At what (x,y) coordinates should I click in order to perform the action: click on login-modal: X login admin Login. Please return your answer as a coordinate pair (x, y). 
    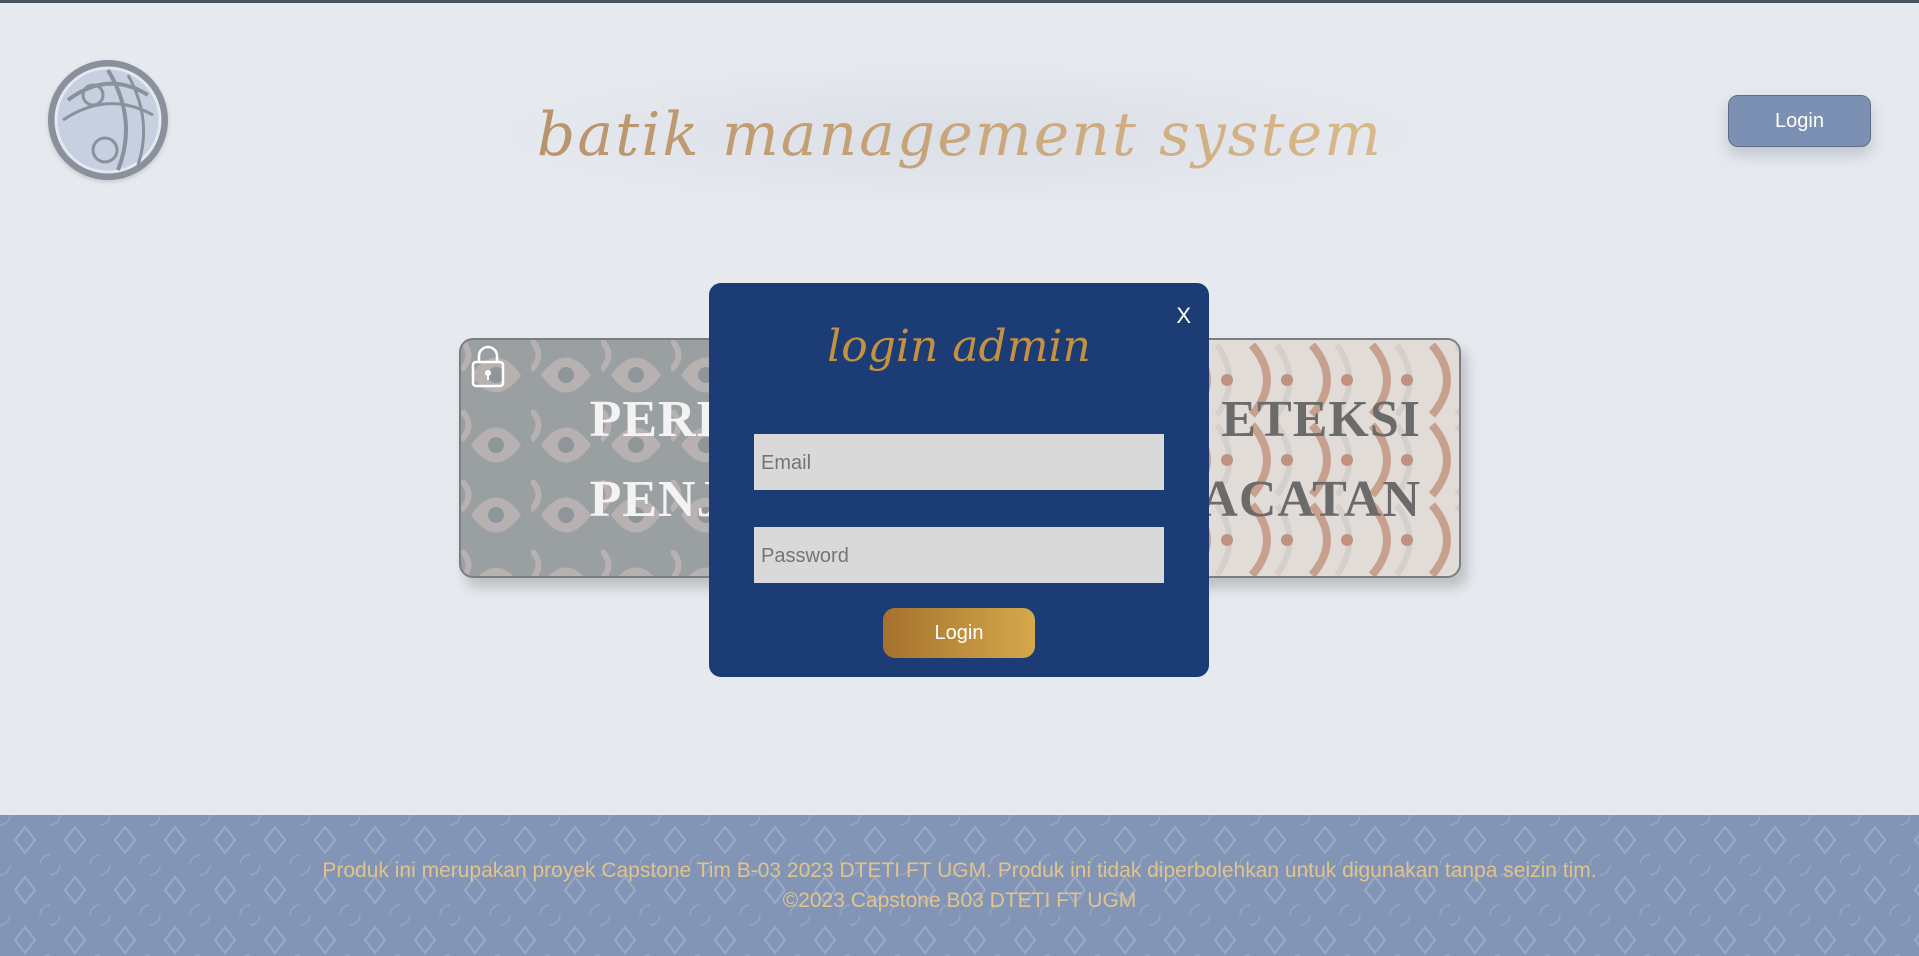
    Looking at the image, I should click on (959, 480).